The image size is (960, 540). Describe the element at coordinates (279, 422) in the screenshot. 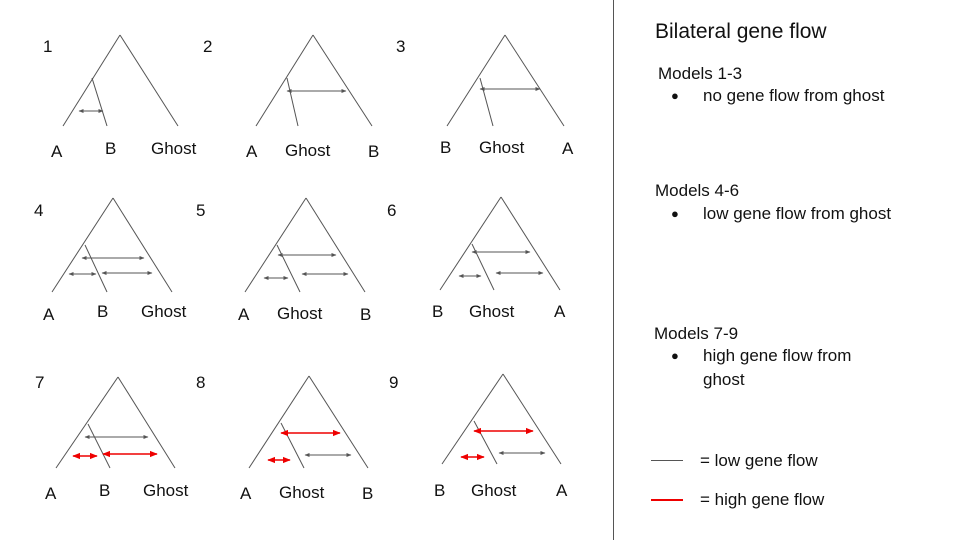

I see `model-8-branch-left` at that location.